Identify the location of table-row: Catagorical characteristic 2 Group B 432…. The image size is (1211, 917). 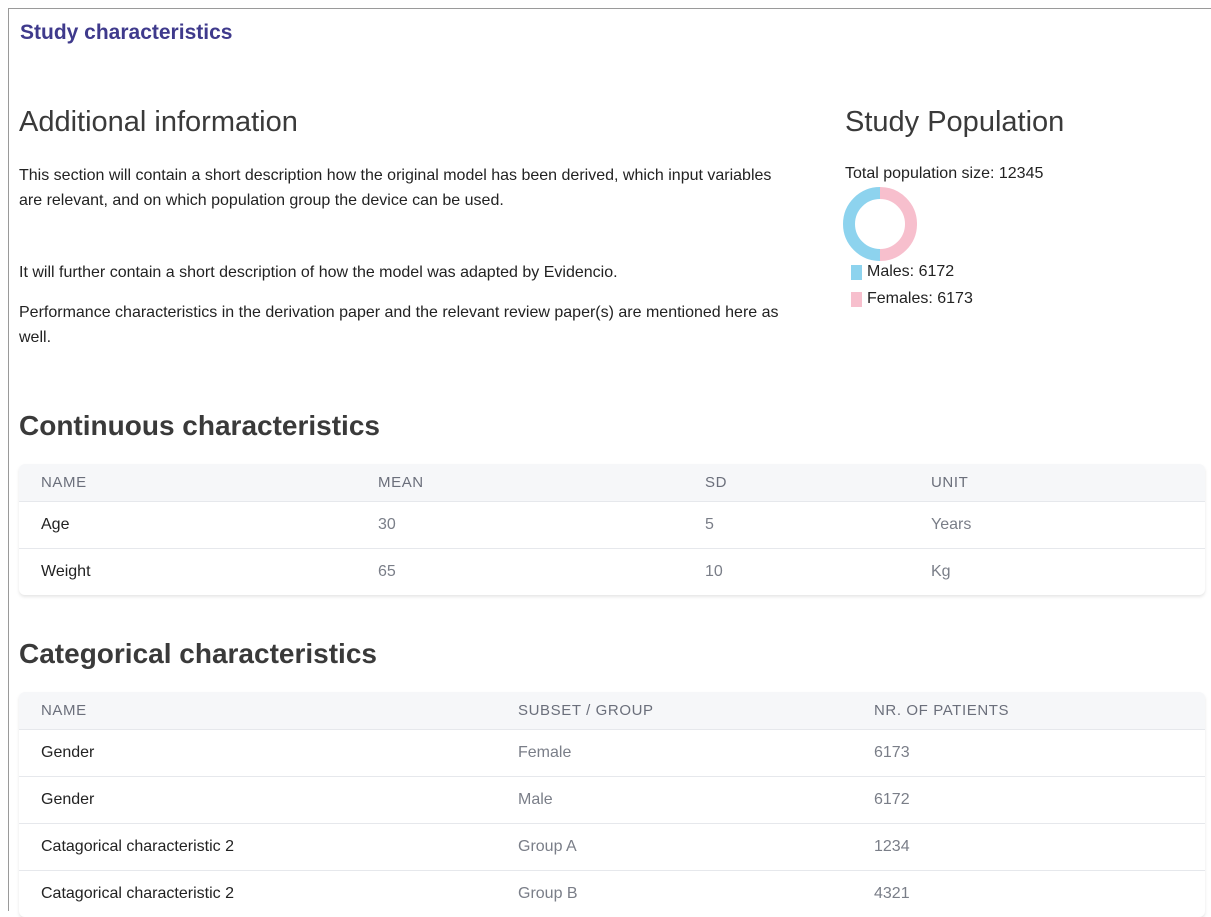
(612, 894).